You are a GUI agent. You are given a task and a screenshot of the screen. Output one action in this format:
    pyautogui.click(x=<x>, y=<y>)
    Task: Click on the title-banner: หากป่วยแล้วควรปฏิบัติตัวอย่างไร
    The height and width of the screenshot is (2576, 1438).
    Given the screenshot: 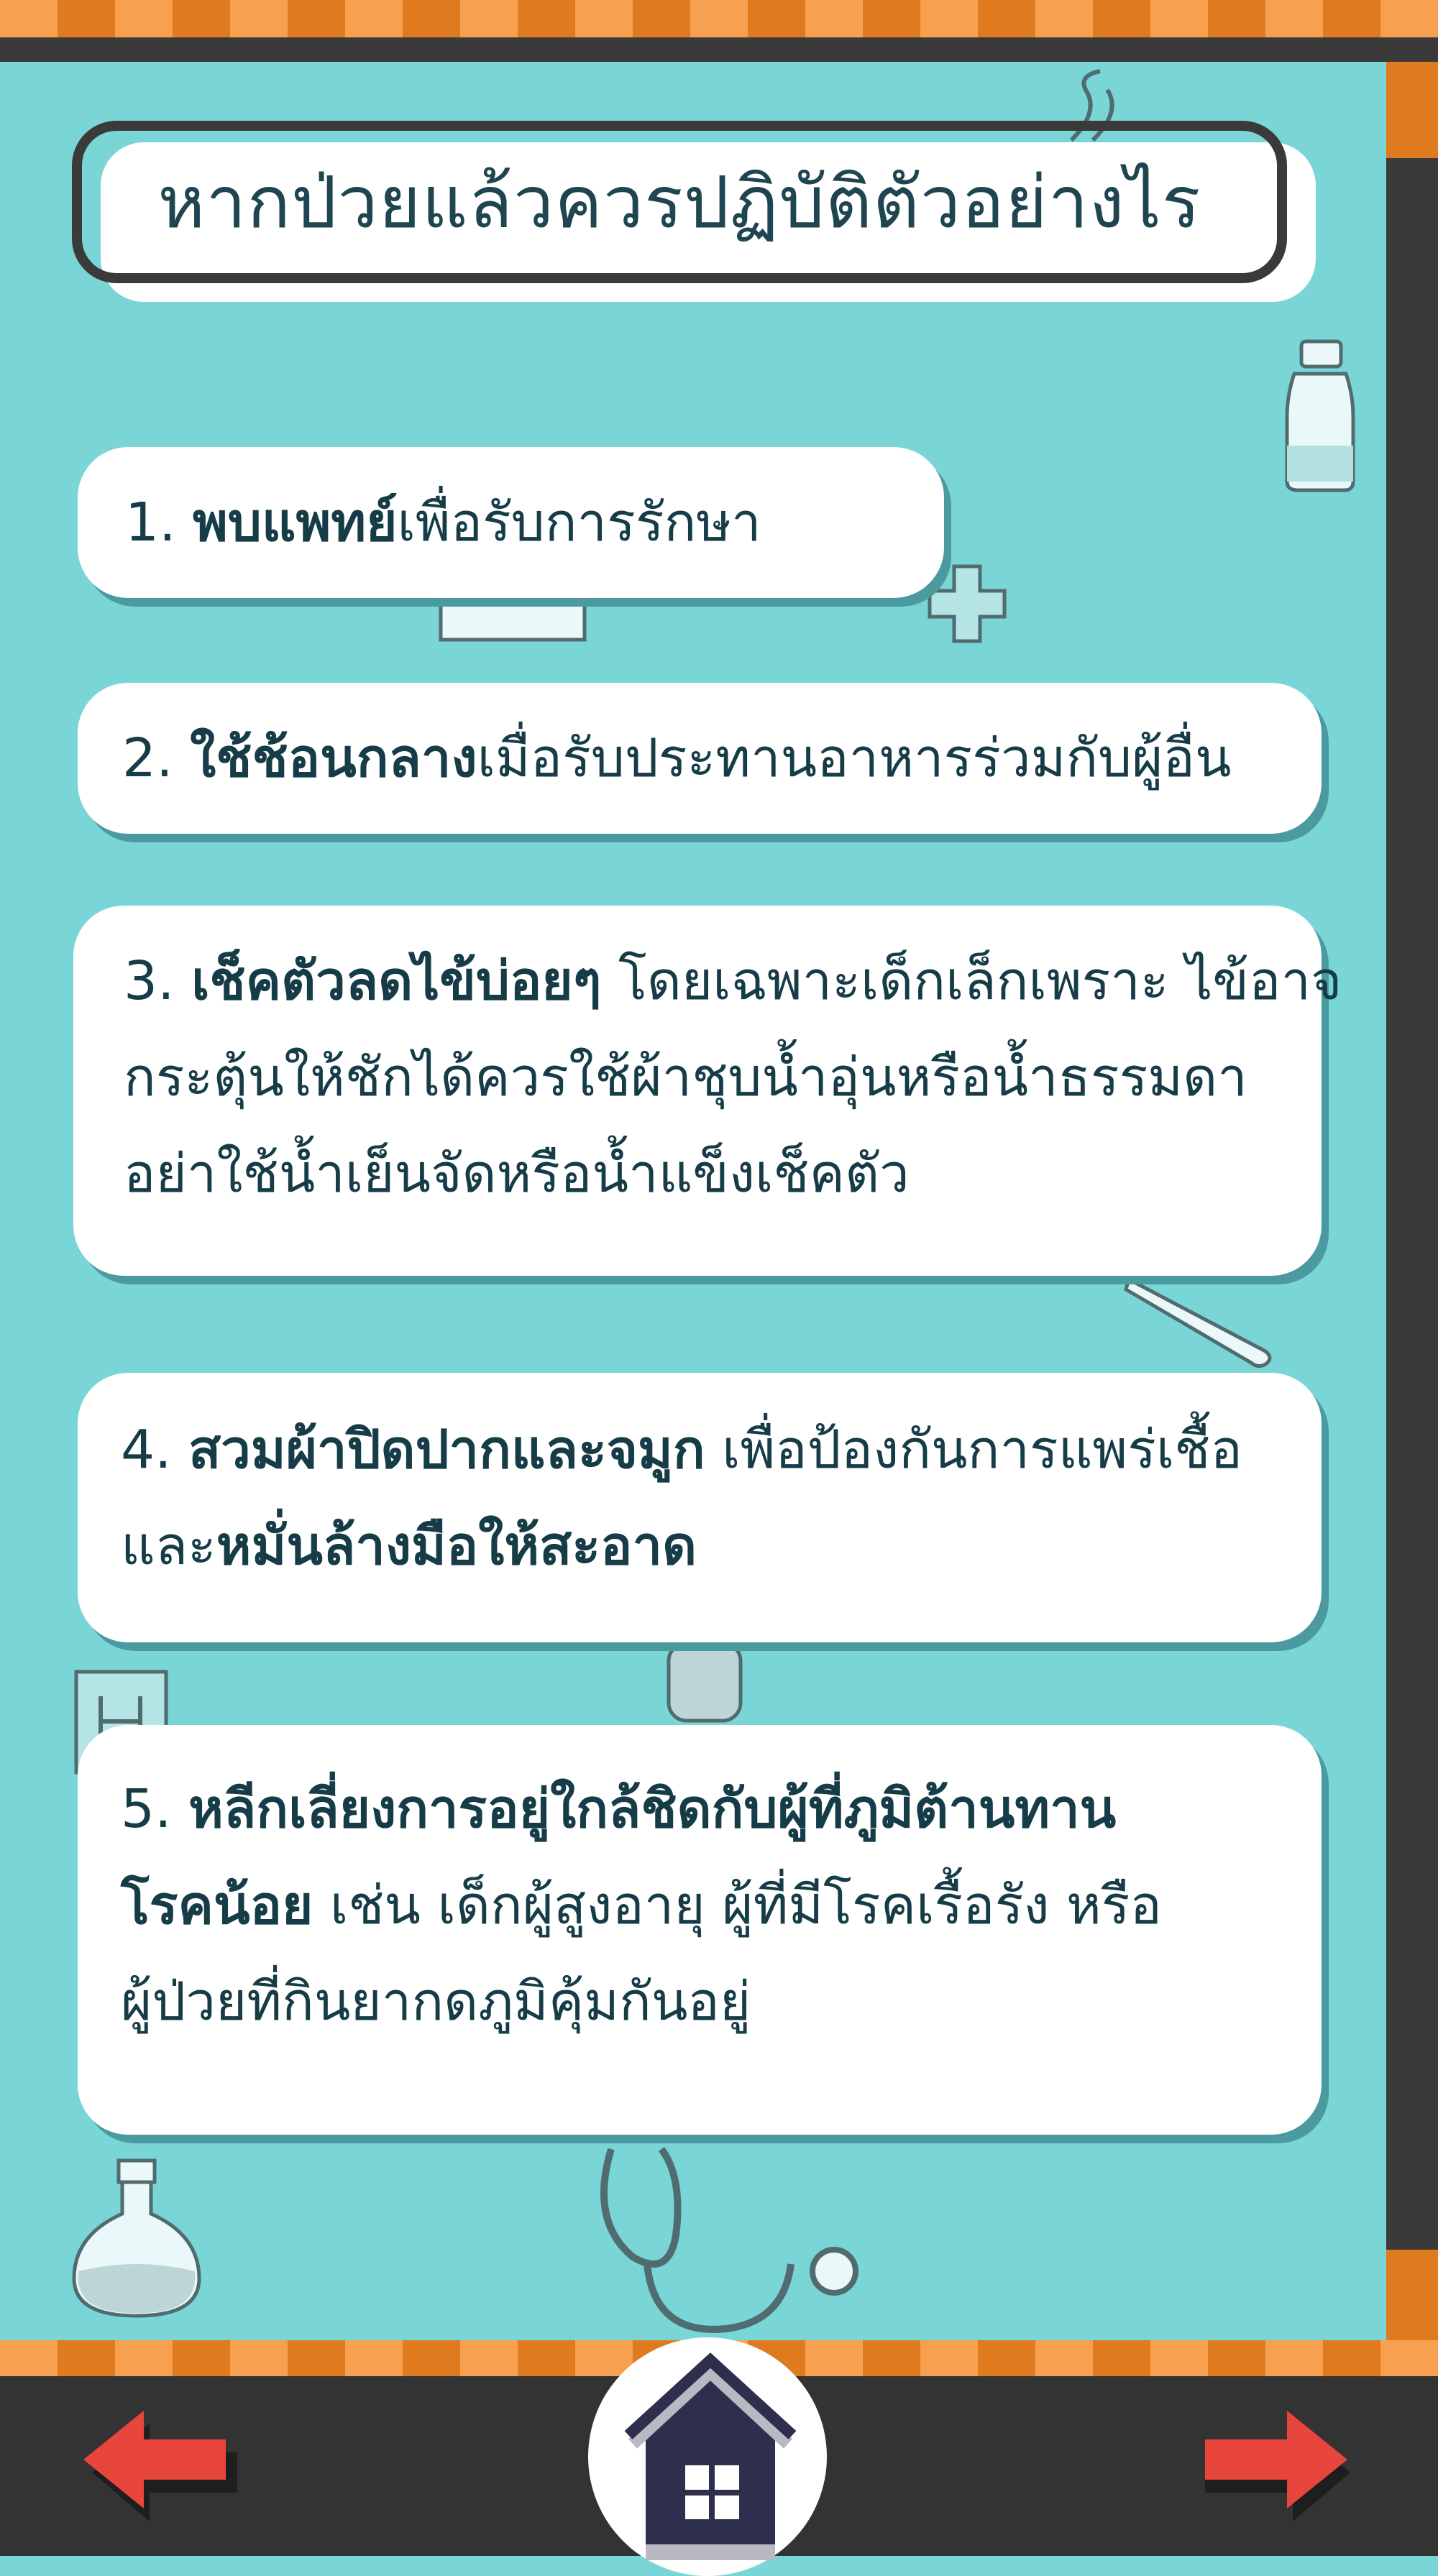 What is the action you would take?
    pyautogui.click(x=697, y=211)
    